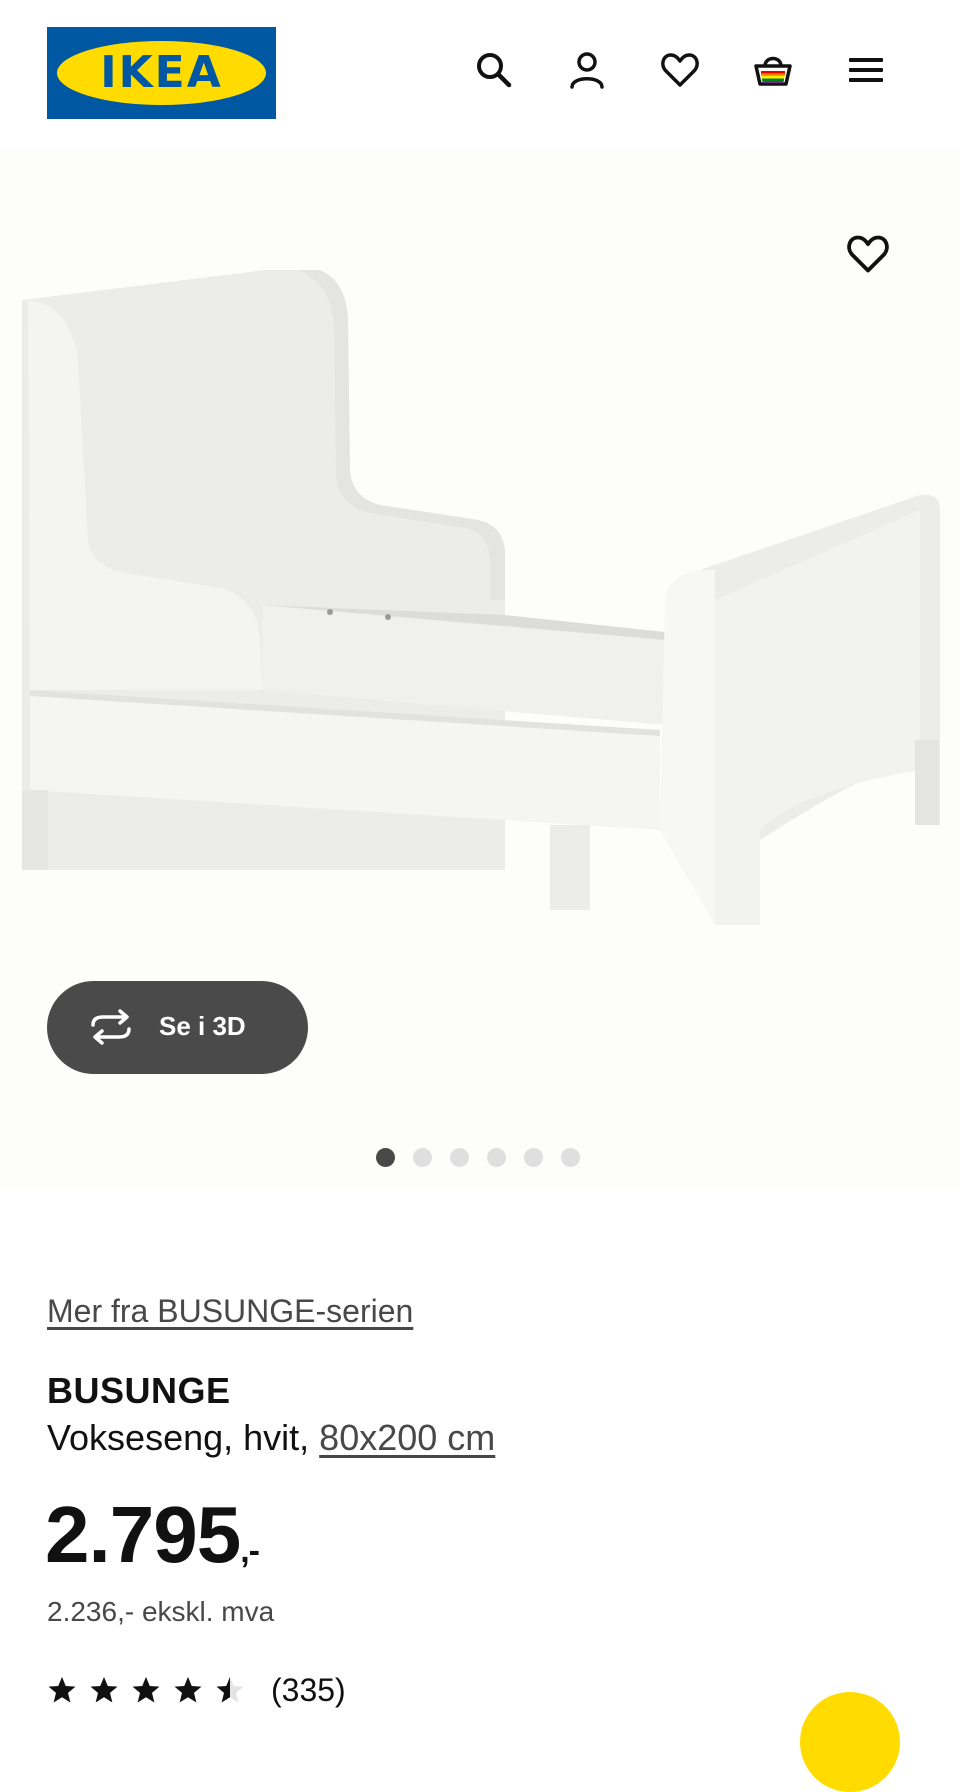  I want to click on logo-text: IKEA, so click(161, 72).